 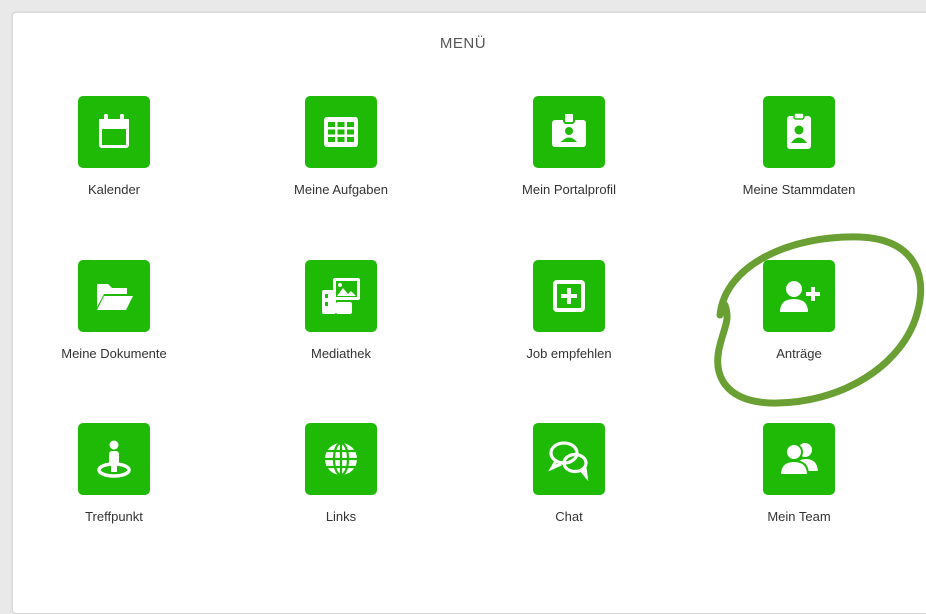 I want to click on menu-item-meine-dokumente: Meine Dokumente, so click(x=113, y=335).